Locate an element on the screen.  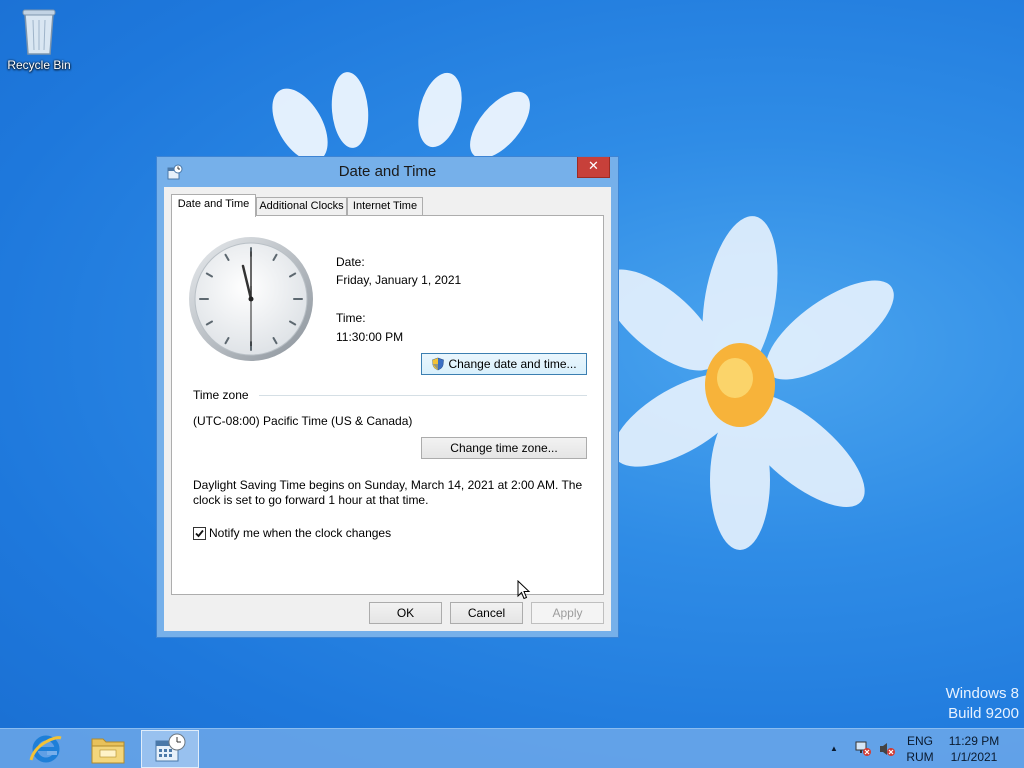
recycle-bin-icon is located at coordinates (39, 32).